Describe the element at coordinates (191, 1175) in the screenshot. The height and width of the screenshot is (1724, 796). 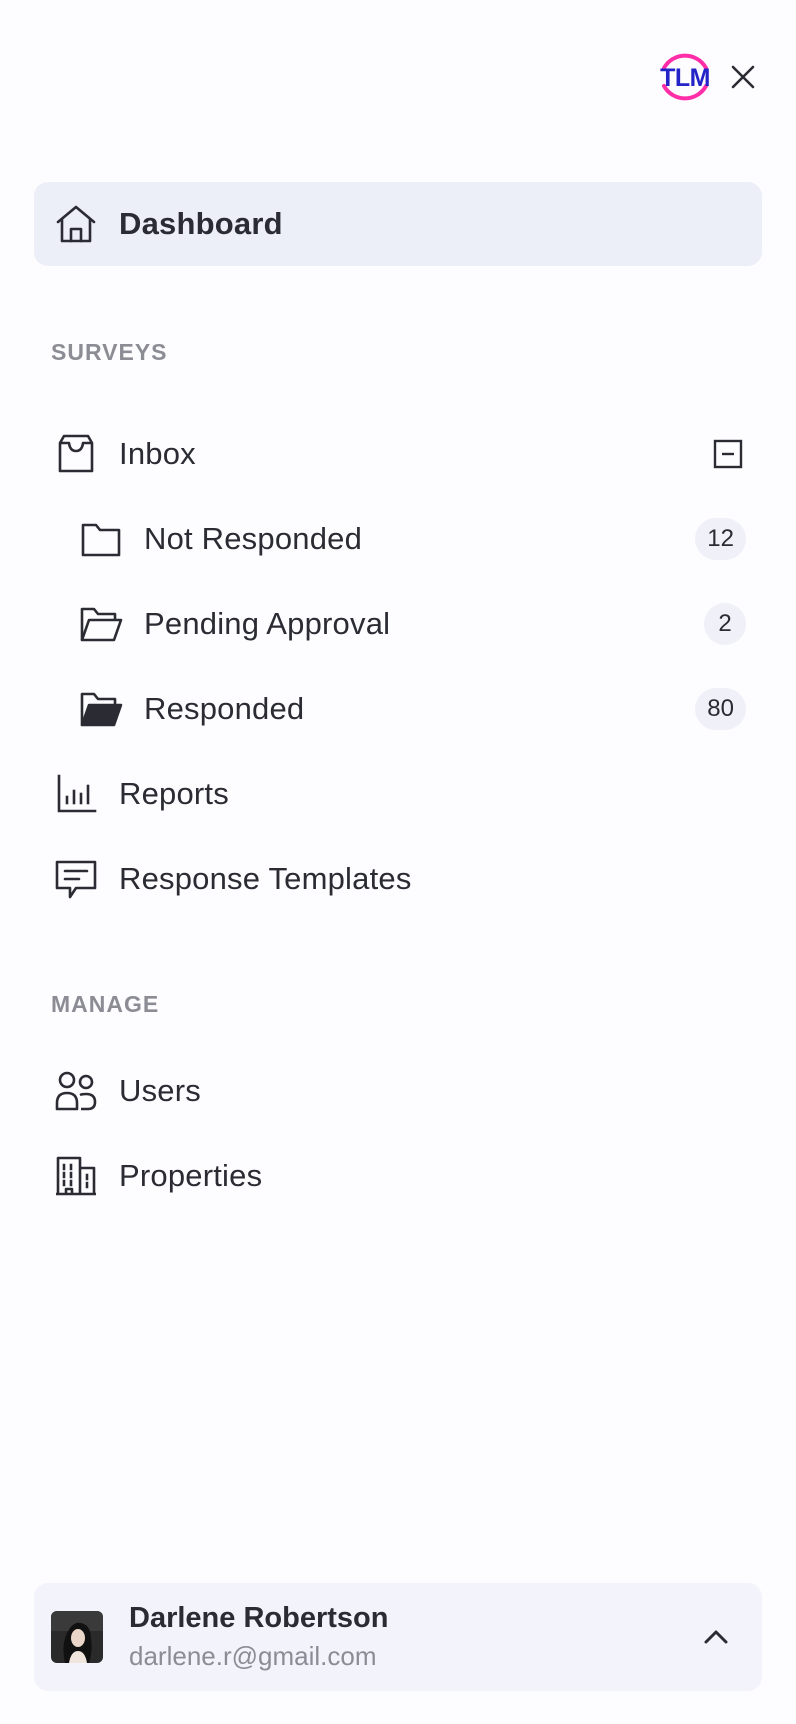
I see `nav-label-properties: Properties` at that location.